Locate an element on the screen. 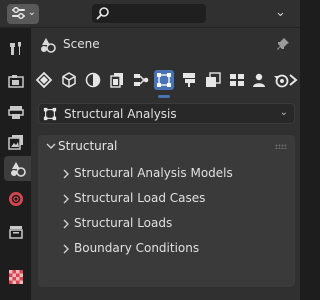 This screenshot has width=320, height=300. tool-icon is located at coordinates (15, 48).